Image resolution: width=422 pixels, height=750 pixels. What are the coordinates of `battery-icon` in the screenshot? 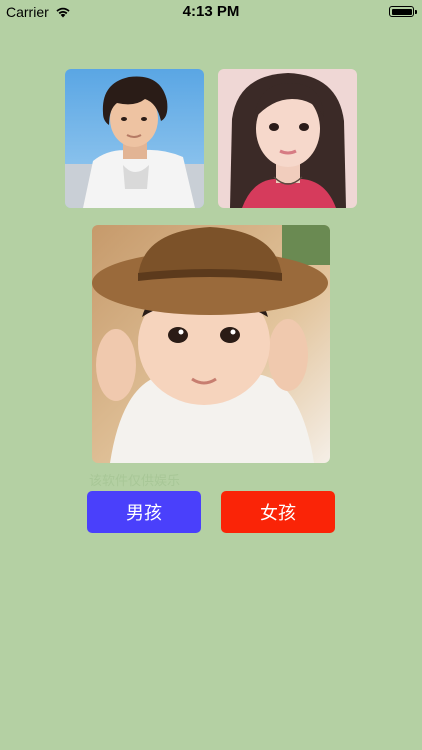 It's located at (403, 11).